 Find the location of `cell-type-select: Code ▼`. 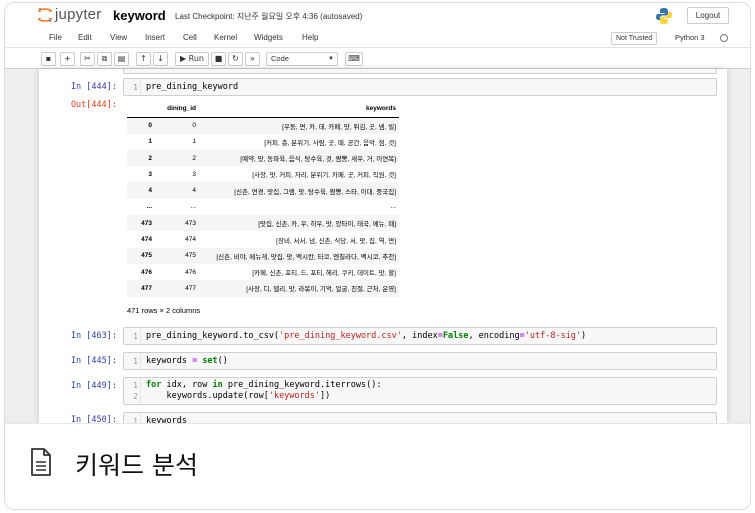

cell-type-select: Code ▼ is located at coordinates (302, 59).